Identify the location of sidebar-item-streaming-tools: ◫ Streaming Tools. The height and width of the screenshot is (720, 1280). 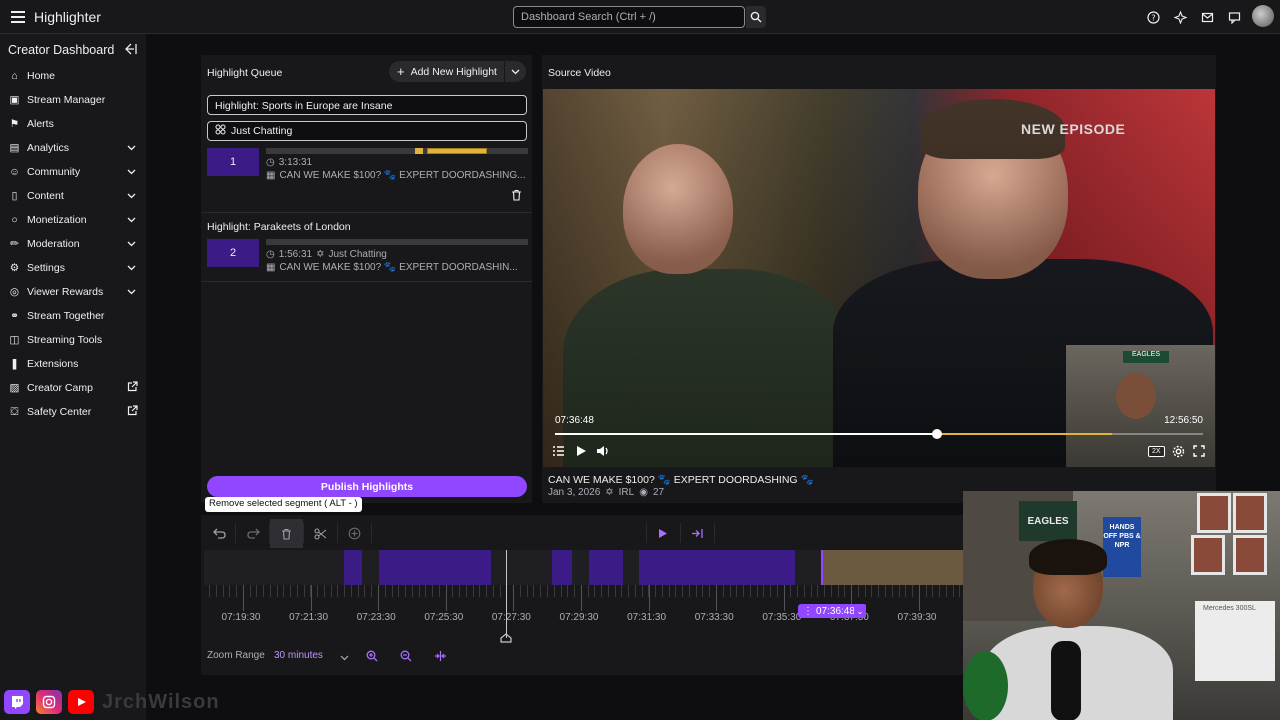
(73, 340).